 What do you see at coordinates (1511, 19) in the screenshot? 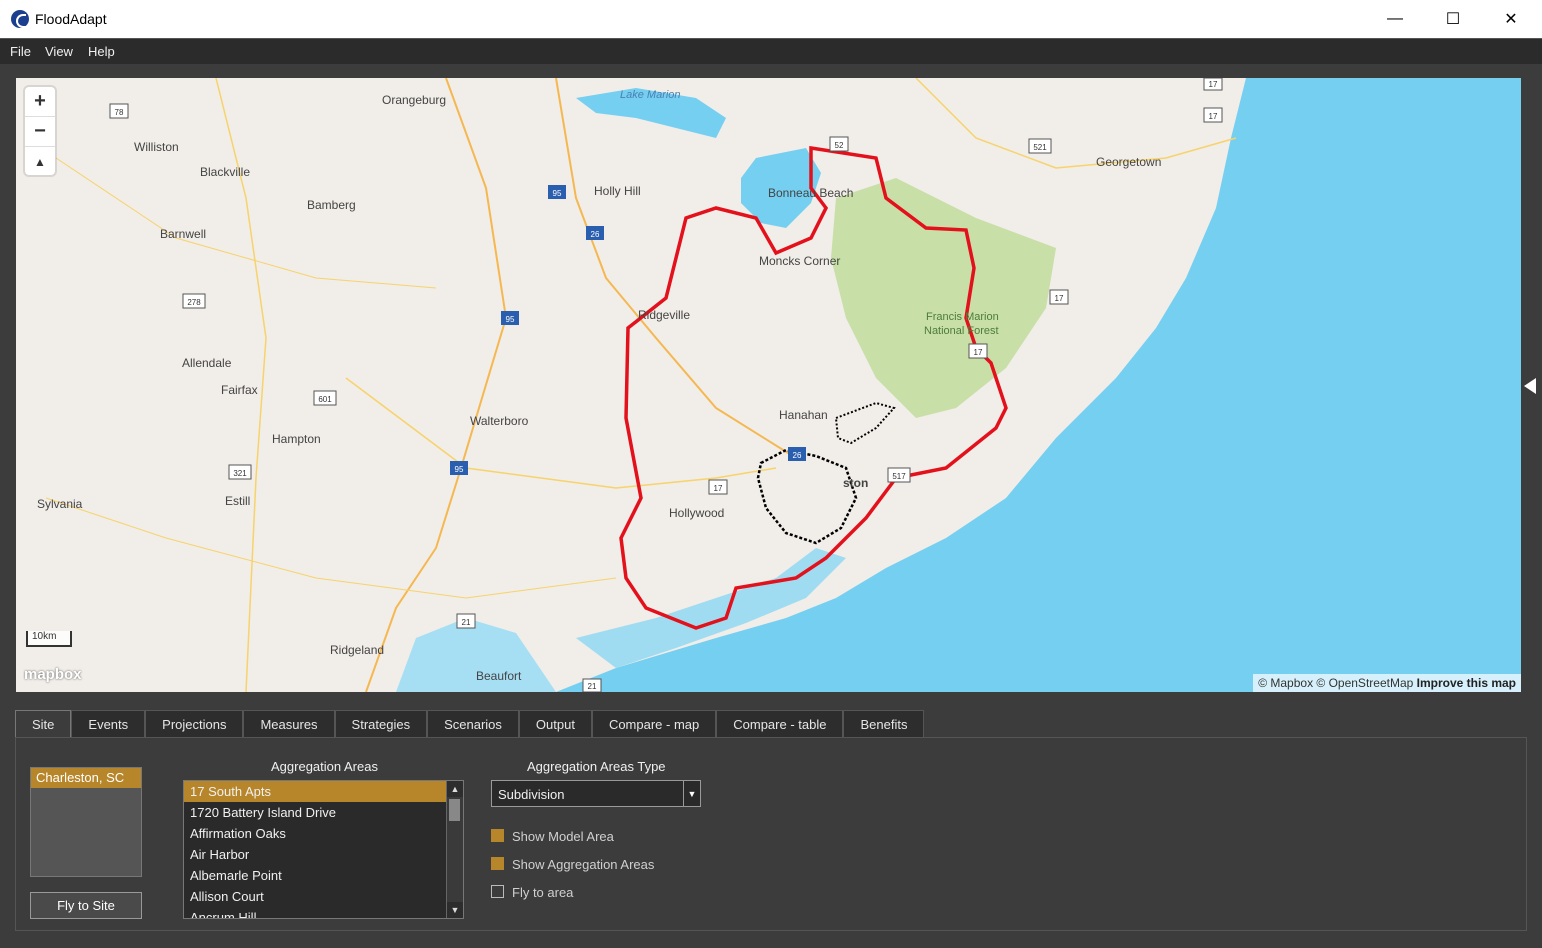
I see `close-button: ✕` at bounding box center [1511, 19].